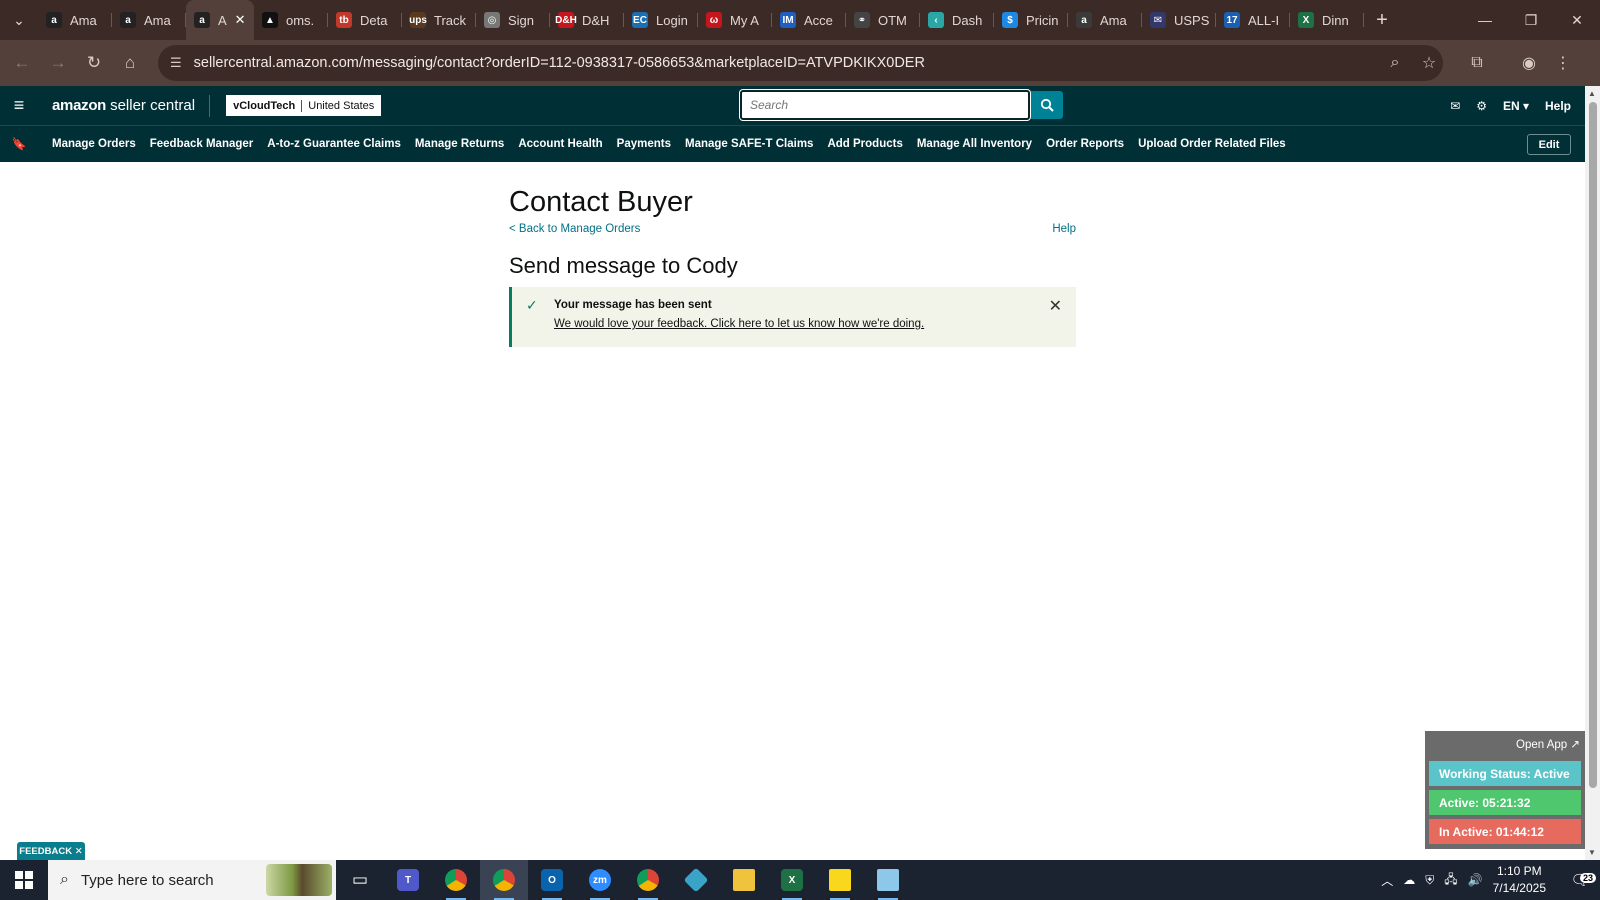 The height and width of the screenshot is (900, 1600). Describe the element at coordinates (1531, 20) in the screenshot. I see `restore-icon: ❐` at that location.